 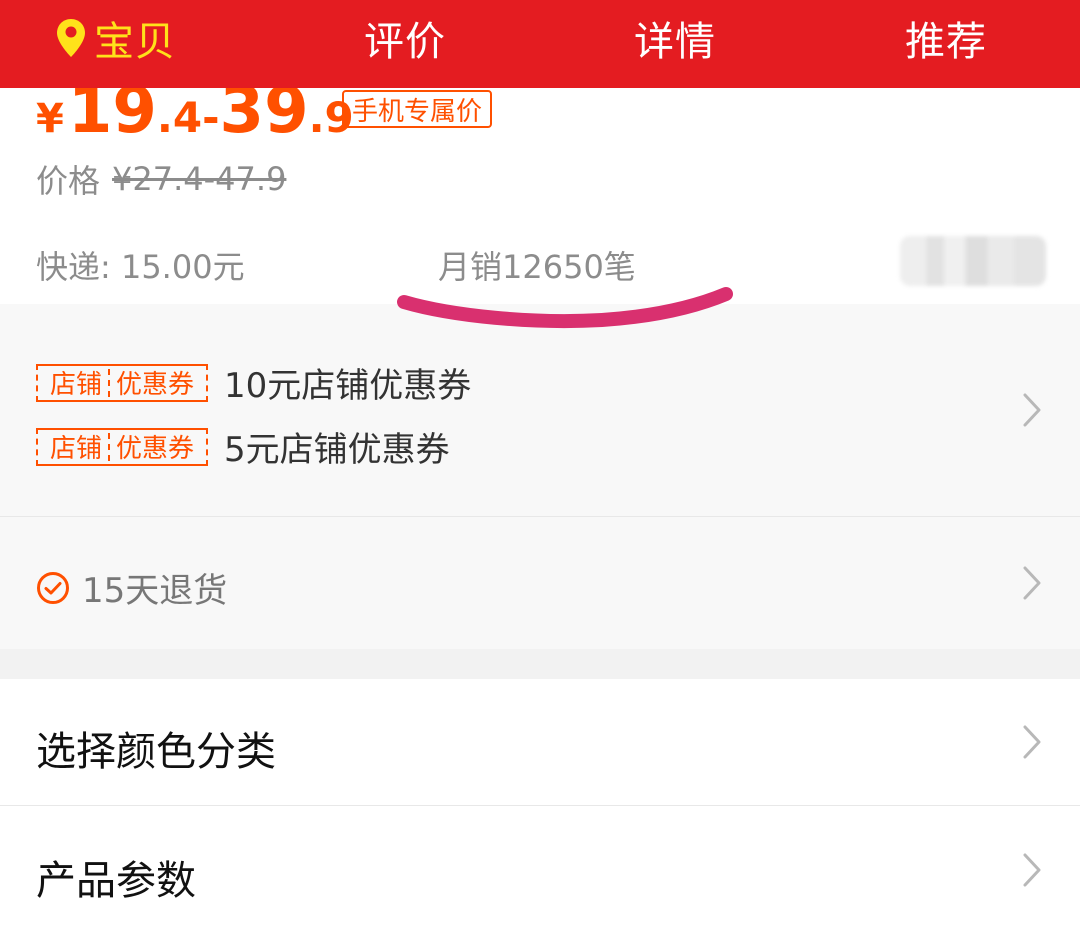 I want to click on blurred-location, so click(x=973, y=261).